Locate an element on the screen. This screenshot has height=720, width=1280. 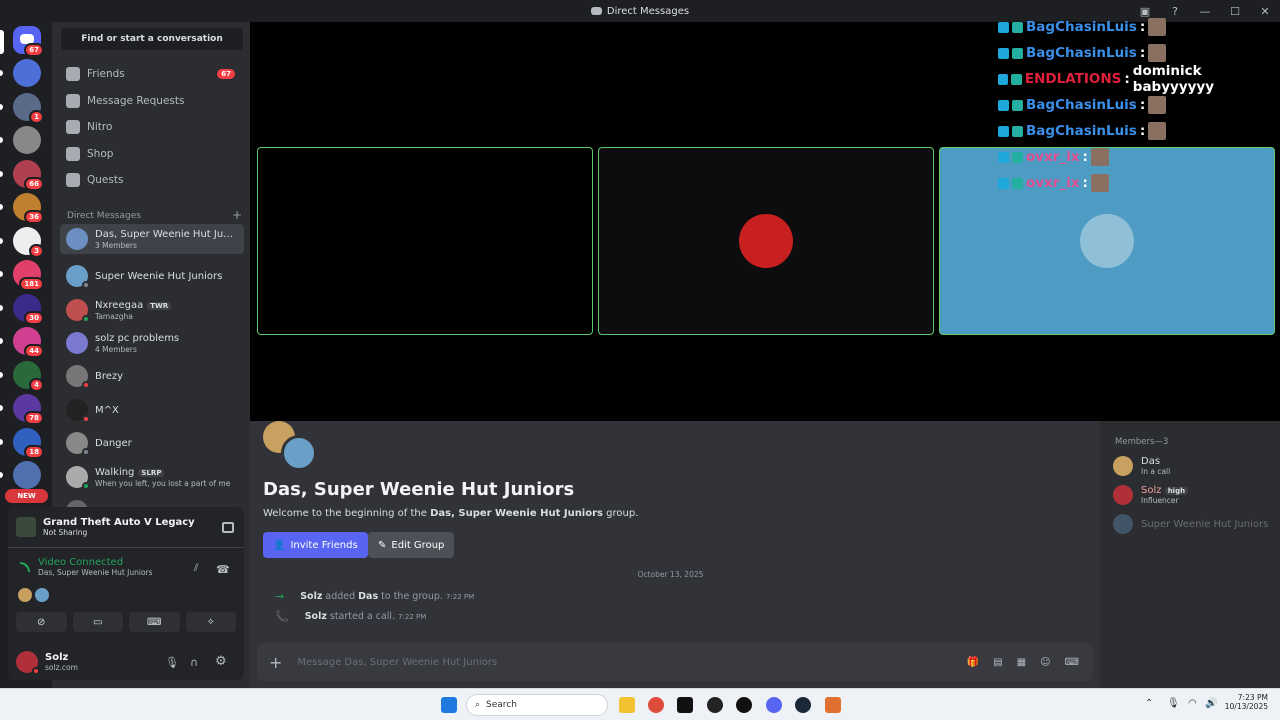
shop-icon is located at coordinates (73, 153).